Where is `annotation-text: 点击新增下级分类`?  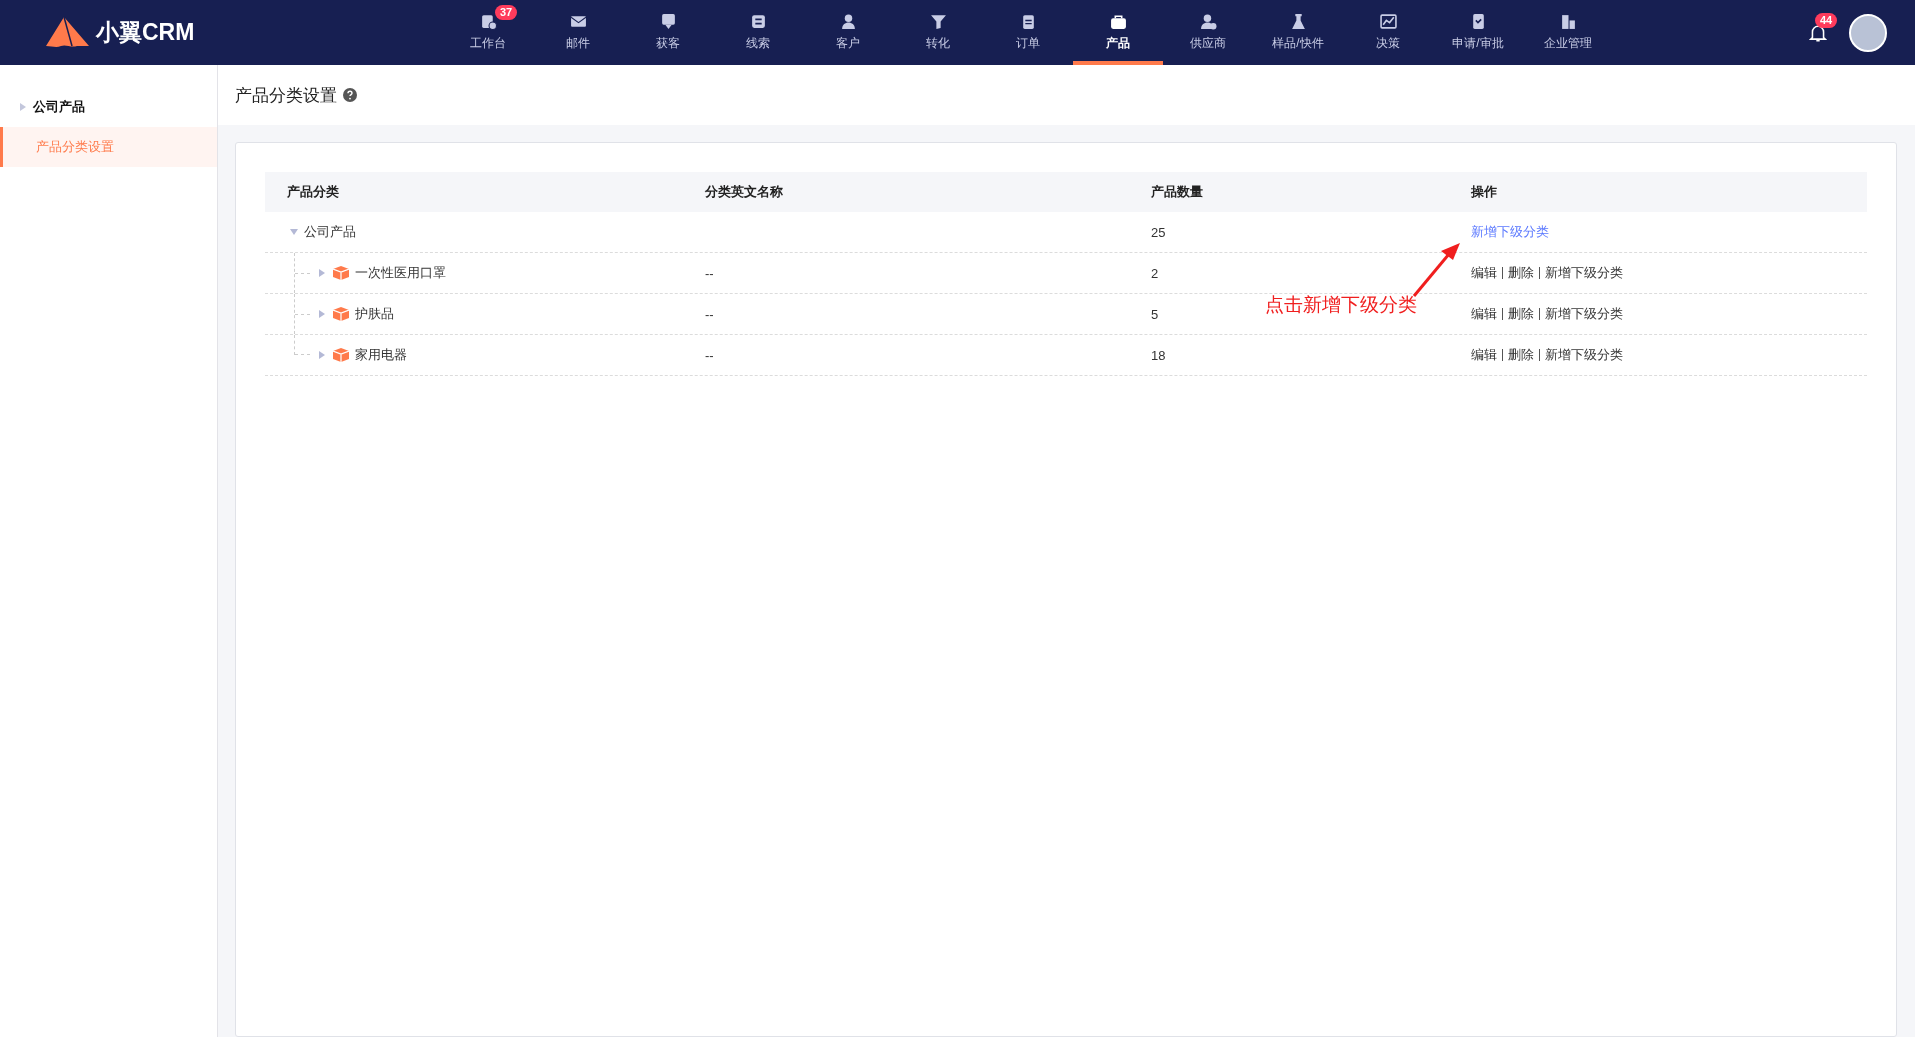
annotation-text: 点击新增下级分类 is located at coordinates (1341, 305).